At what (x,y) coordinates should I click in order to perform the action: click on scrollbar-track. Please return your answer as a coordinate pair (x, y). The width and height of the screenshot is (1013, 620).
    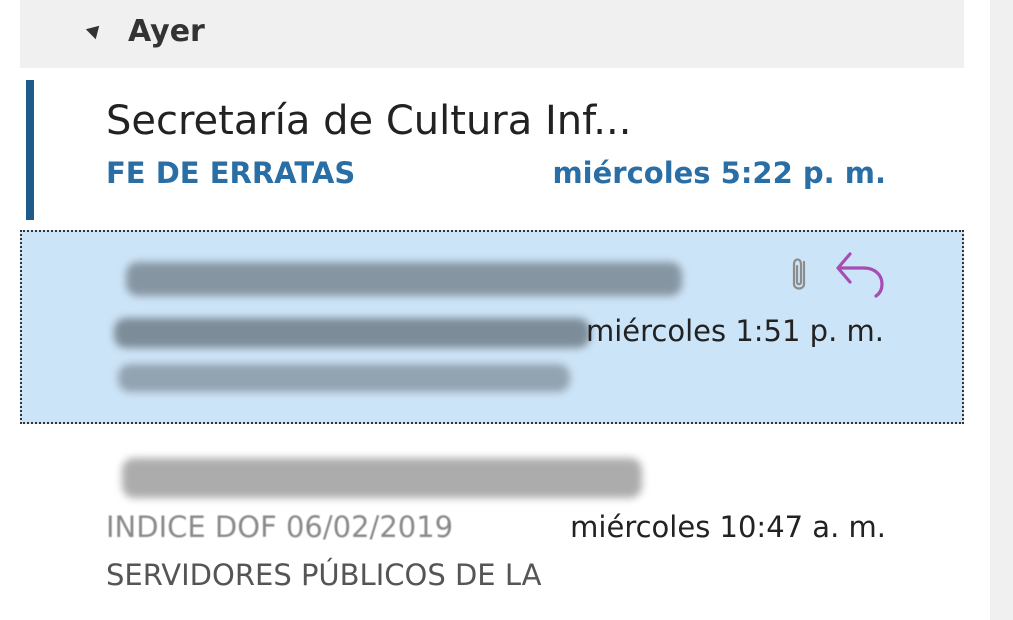
    Looking at the image, I should click on (1001, 310).